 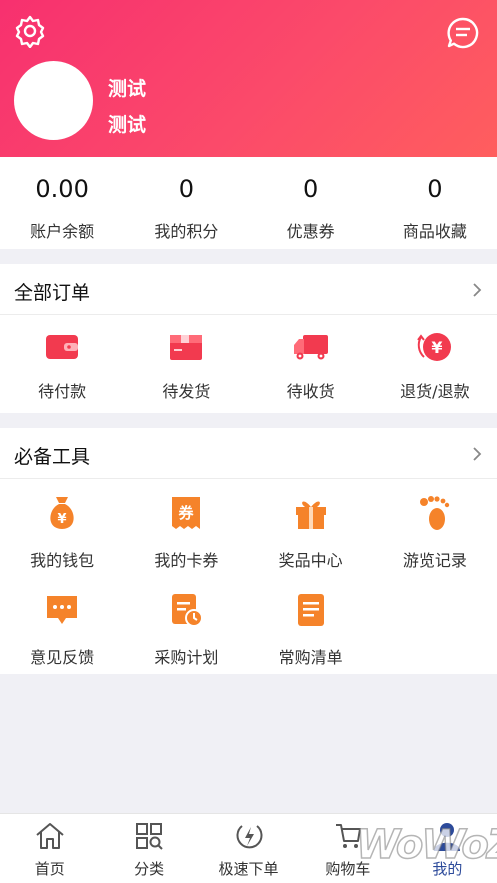 I want to click on grid-label: 待收货, so click(x=310, y=391).